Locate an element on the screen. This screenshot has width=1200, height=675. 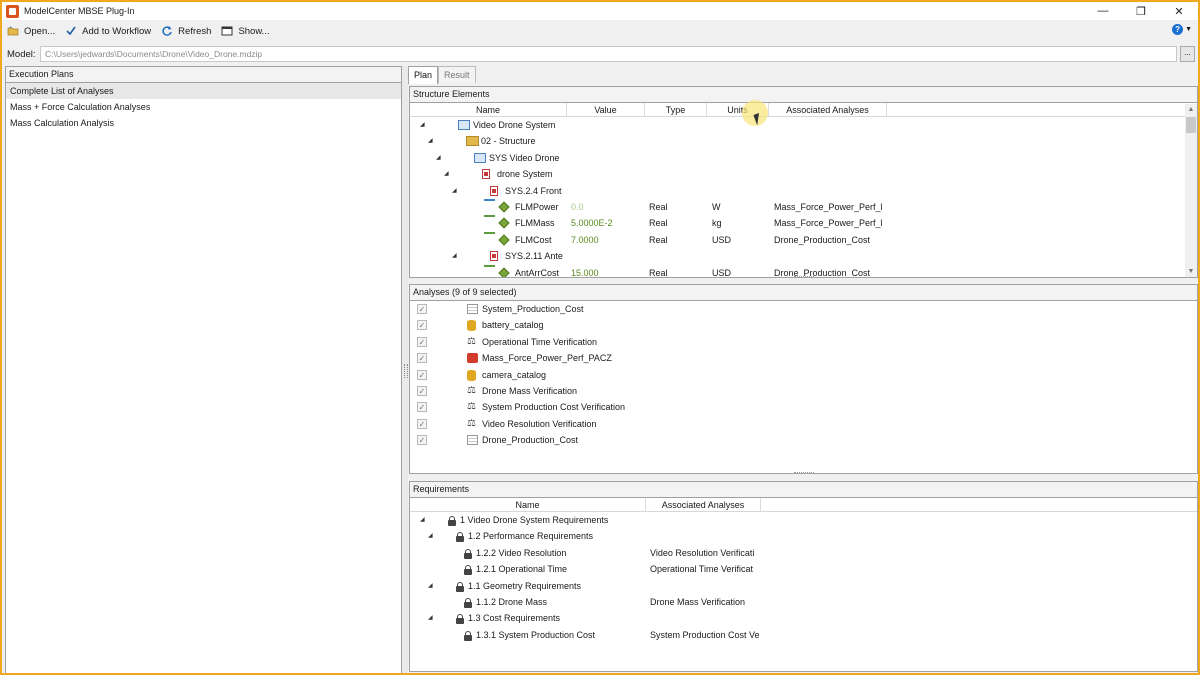
structure-name: FLMCost is located at coordinates (533, 239).